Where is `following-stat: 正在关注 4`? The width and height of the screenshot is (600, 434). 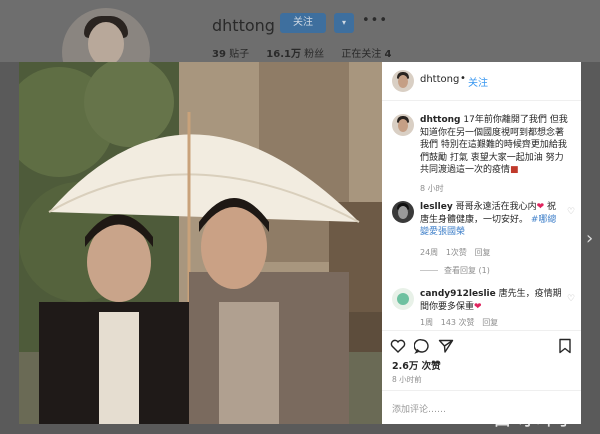 following-stat: 正在关注 4 is located at coordinates (366, 54).